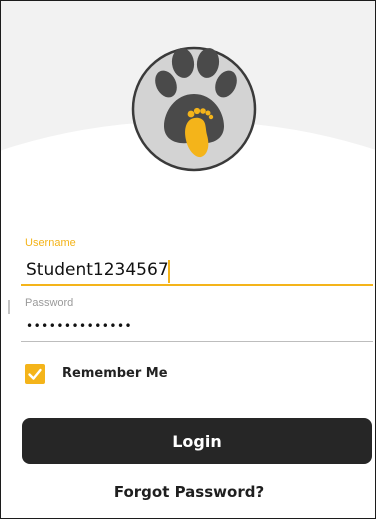  I want to click on remember-me-checkbox, so click(35, 374).